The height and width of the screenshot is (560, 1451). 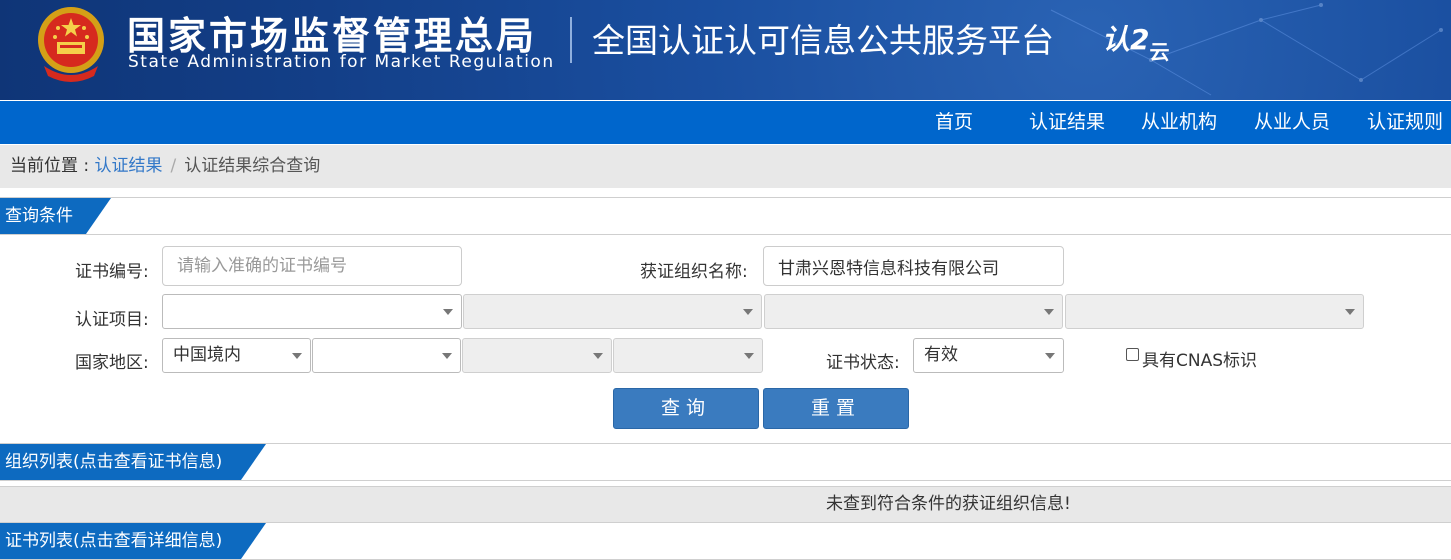 What do you see at coordinates (948, 504) in the screenshot?
I see `empty-message: 未查到符合条件的获证组织信息!` at bounding box center [948, 504].